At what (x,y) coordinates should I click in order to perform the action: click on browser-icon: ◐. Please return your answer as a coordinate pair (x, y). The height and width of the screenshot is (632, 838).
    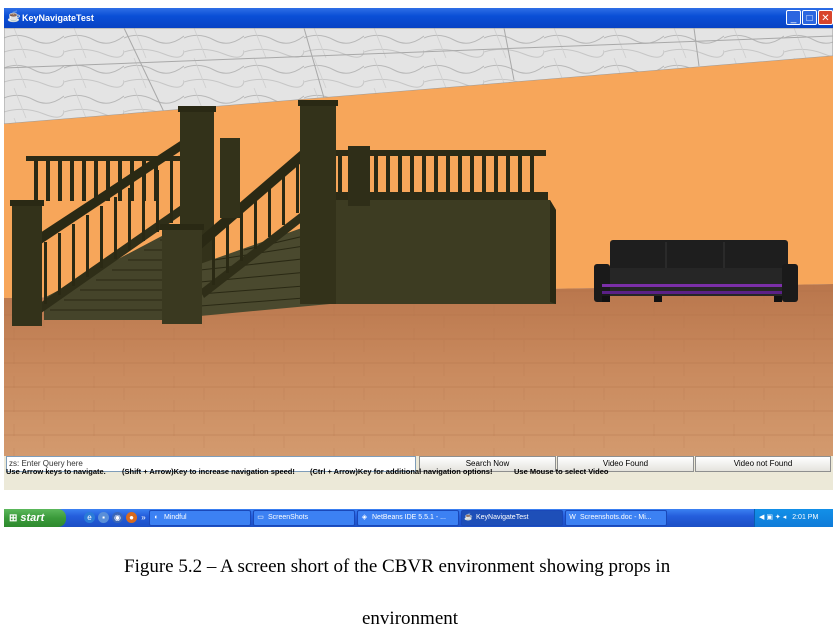
    Looking at the image, I should click on (156, 517).